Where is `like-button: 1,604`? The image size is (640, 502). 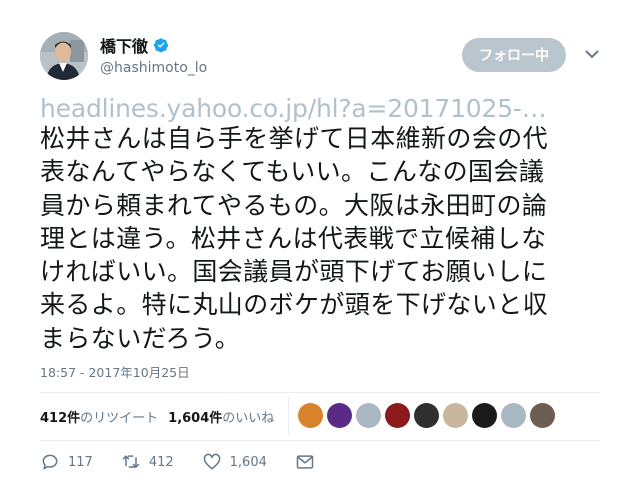 like-button: 1,604 is located at coordinates (234, 462).